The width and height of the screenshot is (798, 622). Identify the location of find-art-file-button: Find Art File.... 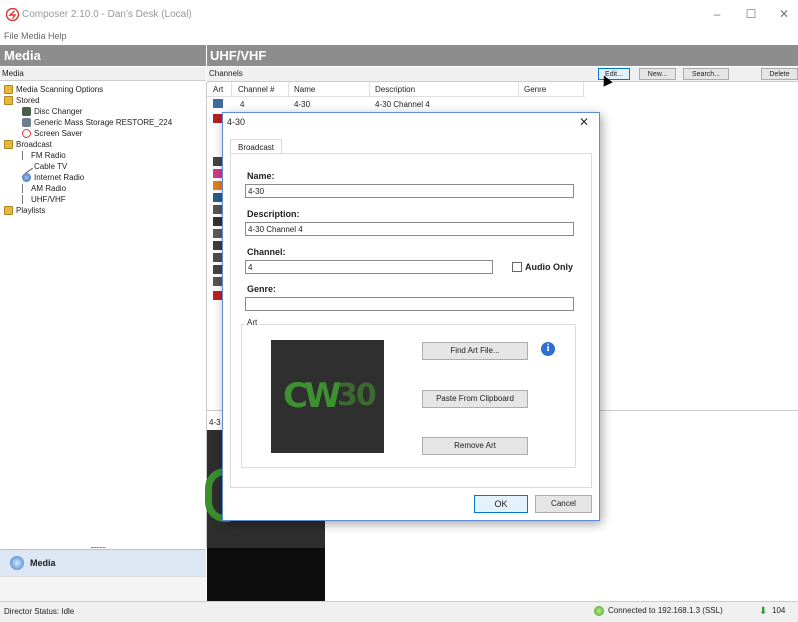
(475, 351).